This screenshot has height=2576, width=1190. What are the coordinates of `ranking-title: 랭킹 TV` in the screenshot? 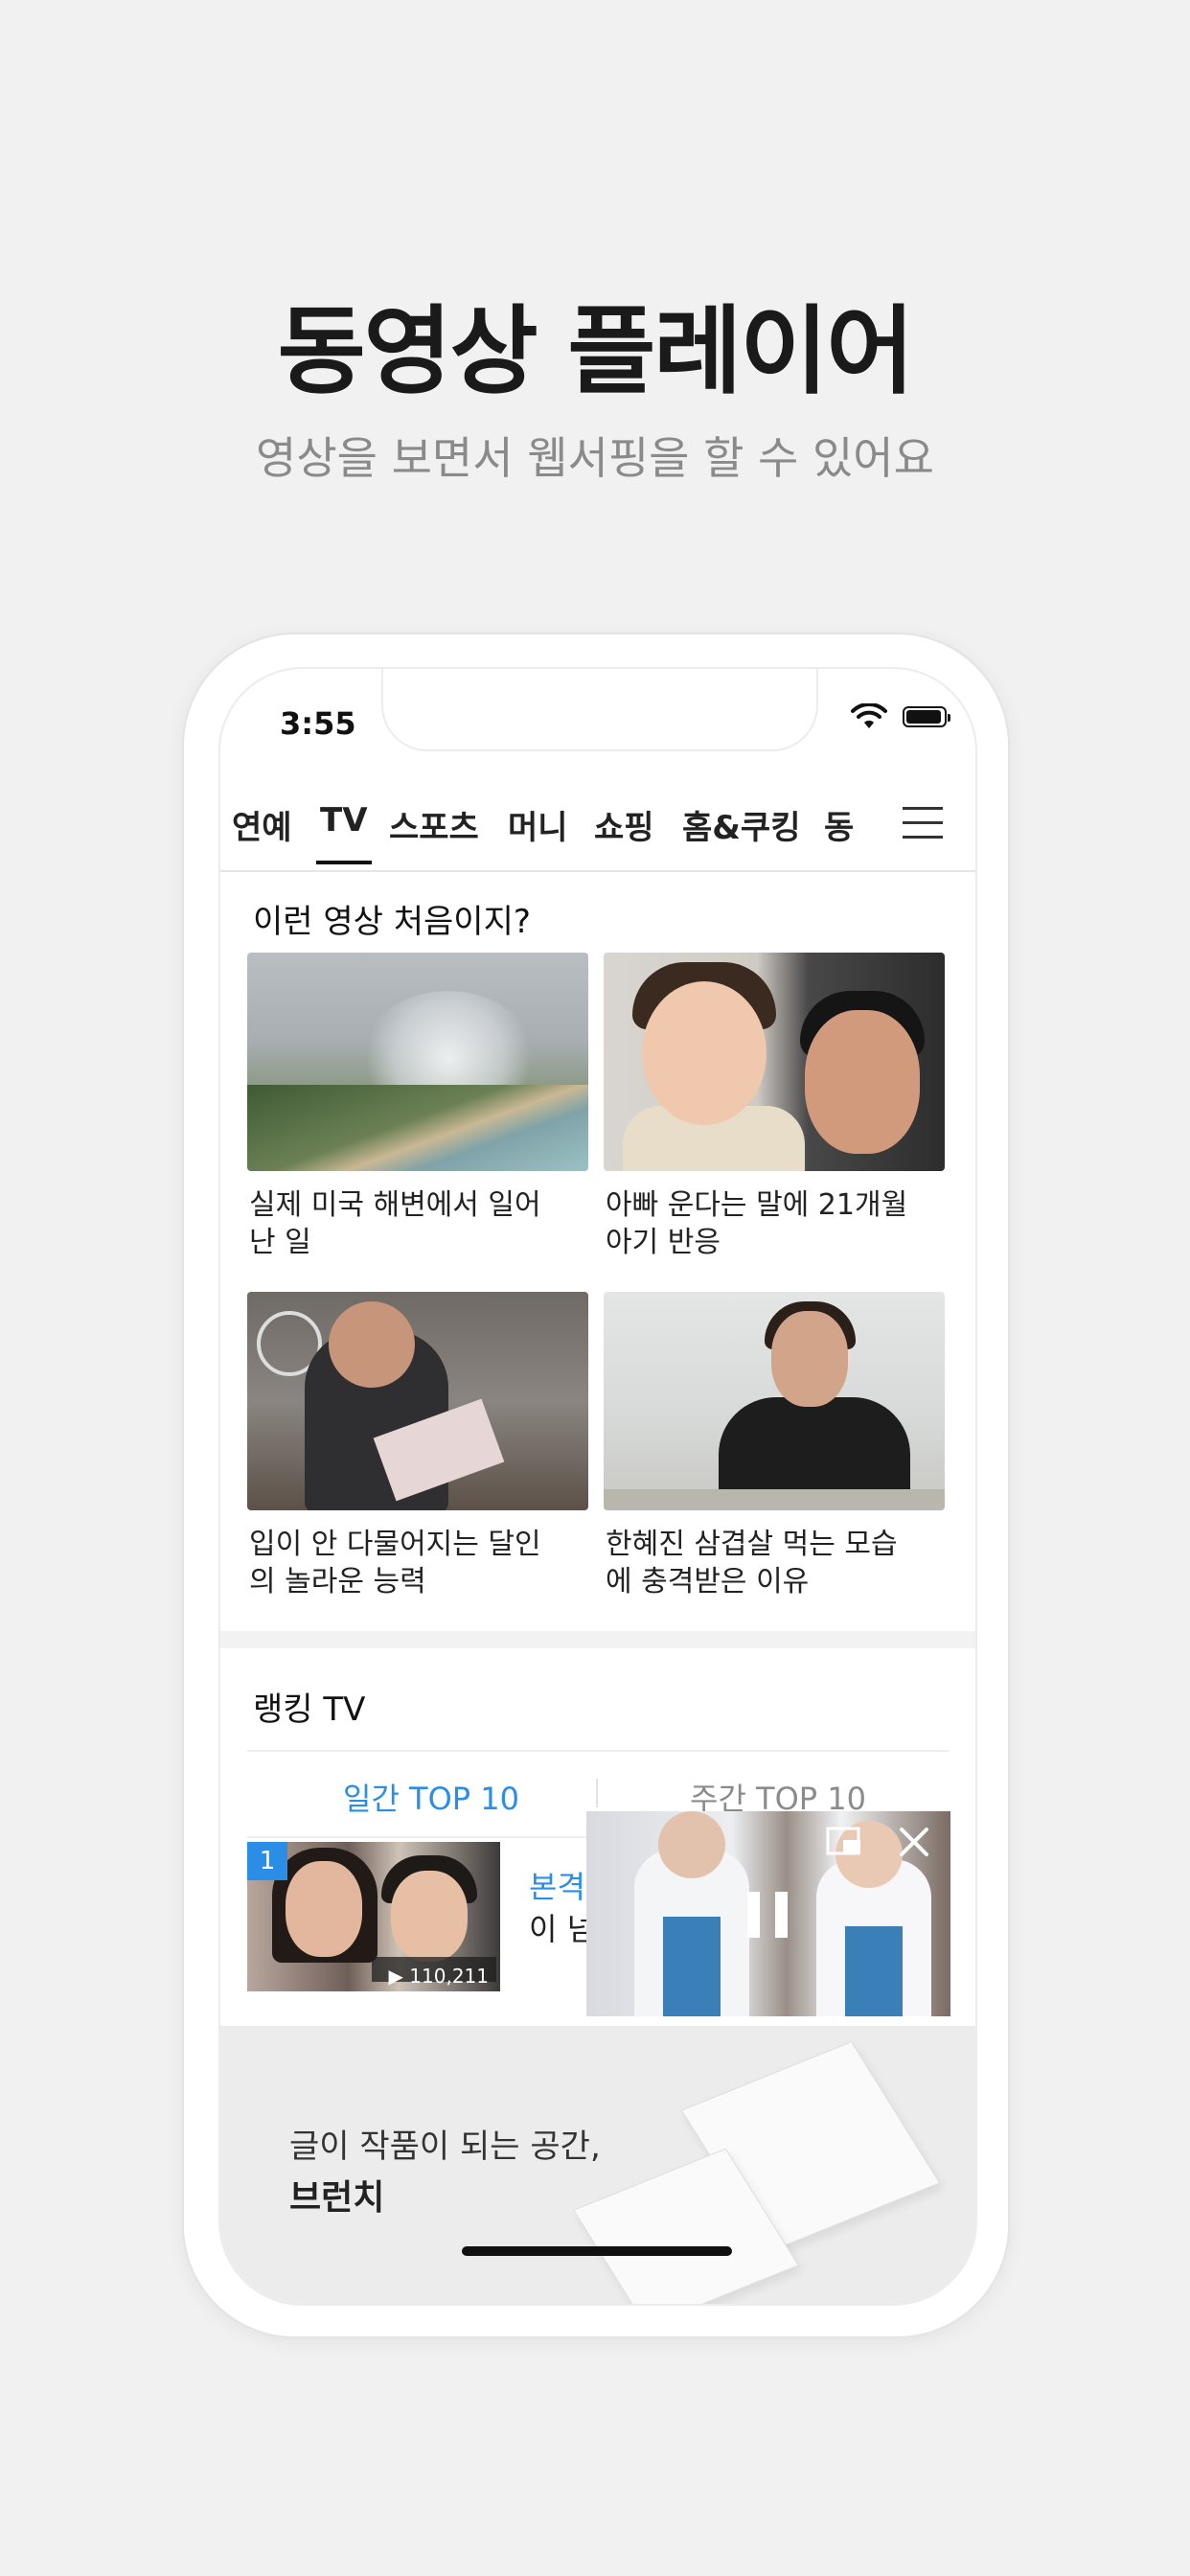 It's located at (310, 1709).